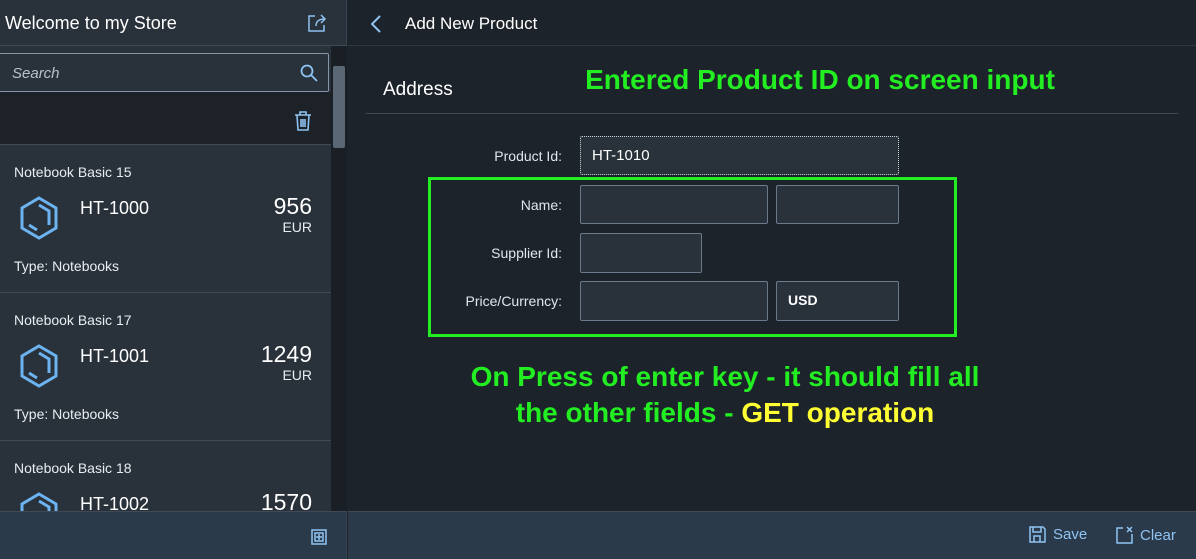  I want to click on section-title: Address, so click(418, 89).